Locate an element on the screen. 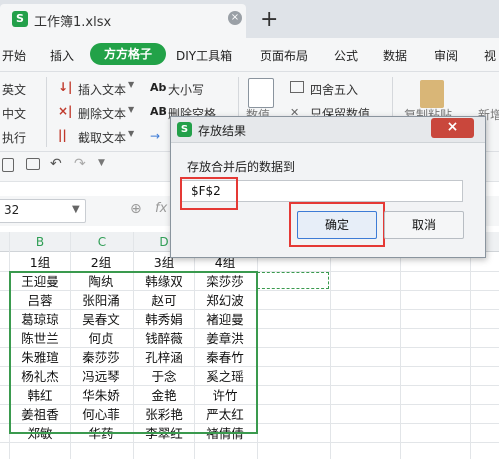  spreadsheet-icon: S is located at coordinates (20, 19).